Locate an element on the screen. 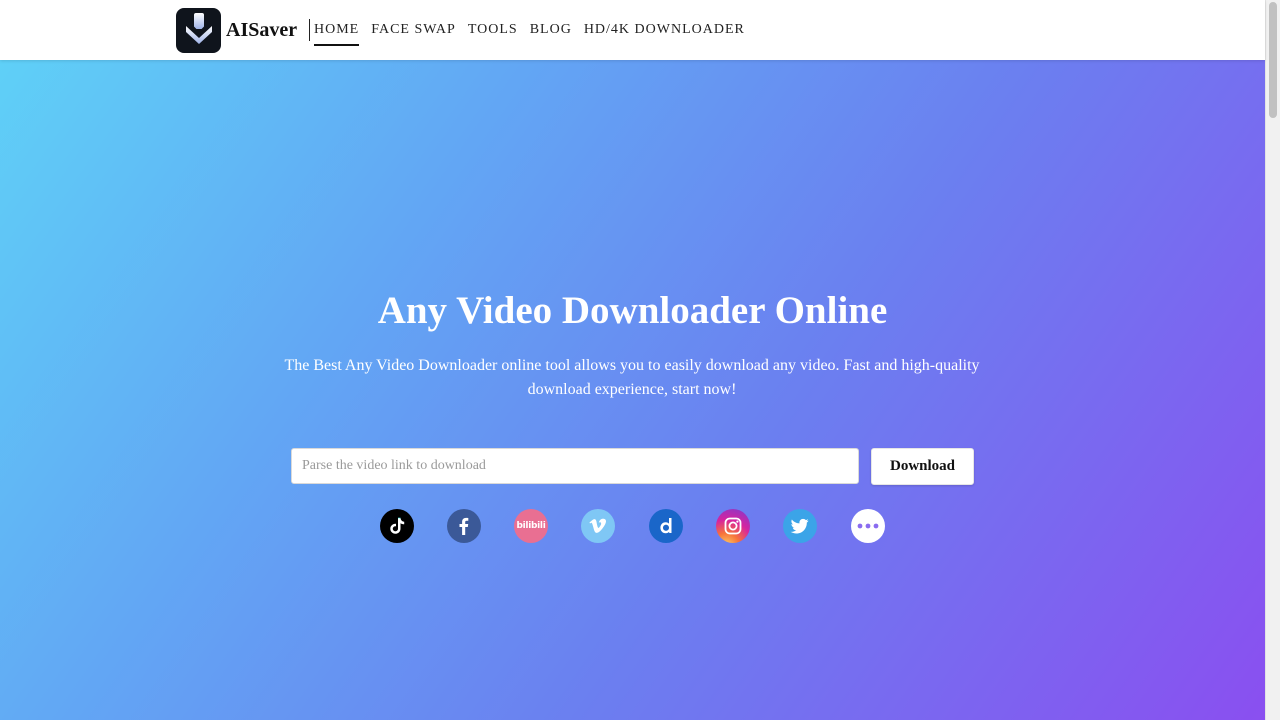 The width and height of the screenshot is (1280, 720). bilibili-icon: bilibili is located at coordinates (531, 526).